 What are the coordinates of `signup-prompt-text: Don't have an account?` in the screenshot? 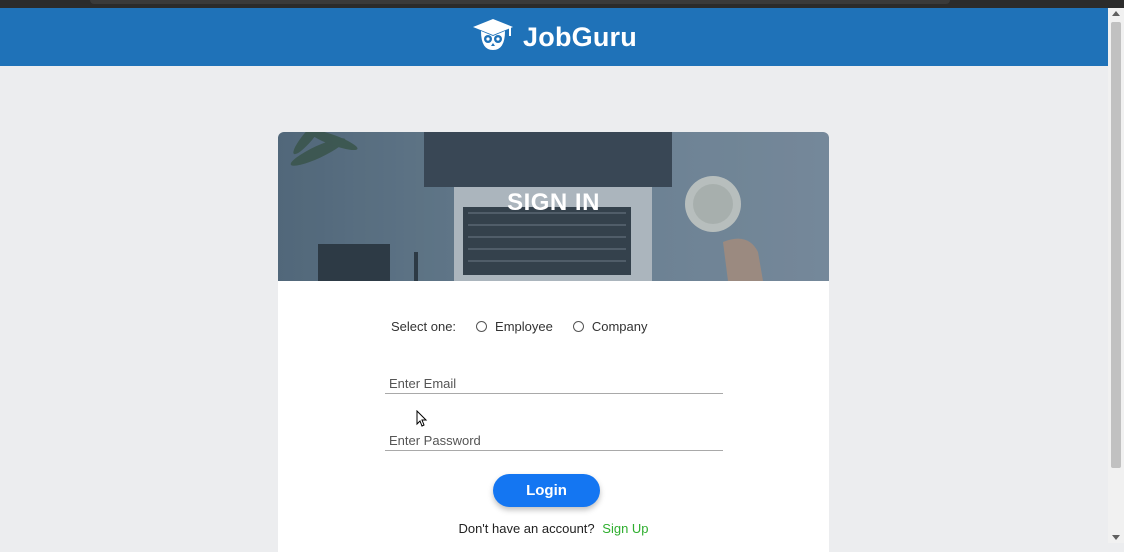 It's located at (526, 528).